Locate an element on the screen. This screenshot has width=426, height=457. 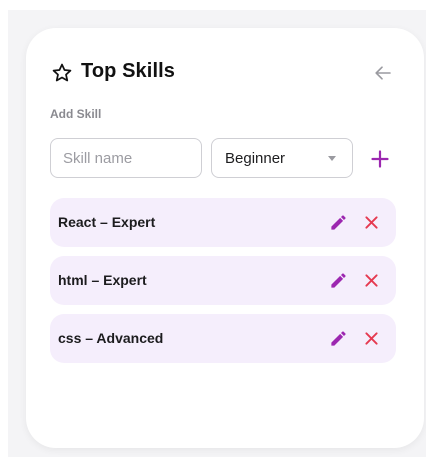
skill-item-label: React – Expert is located at coordinates (107, 222).